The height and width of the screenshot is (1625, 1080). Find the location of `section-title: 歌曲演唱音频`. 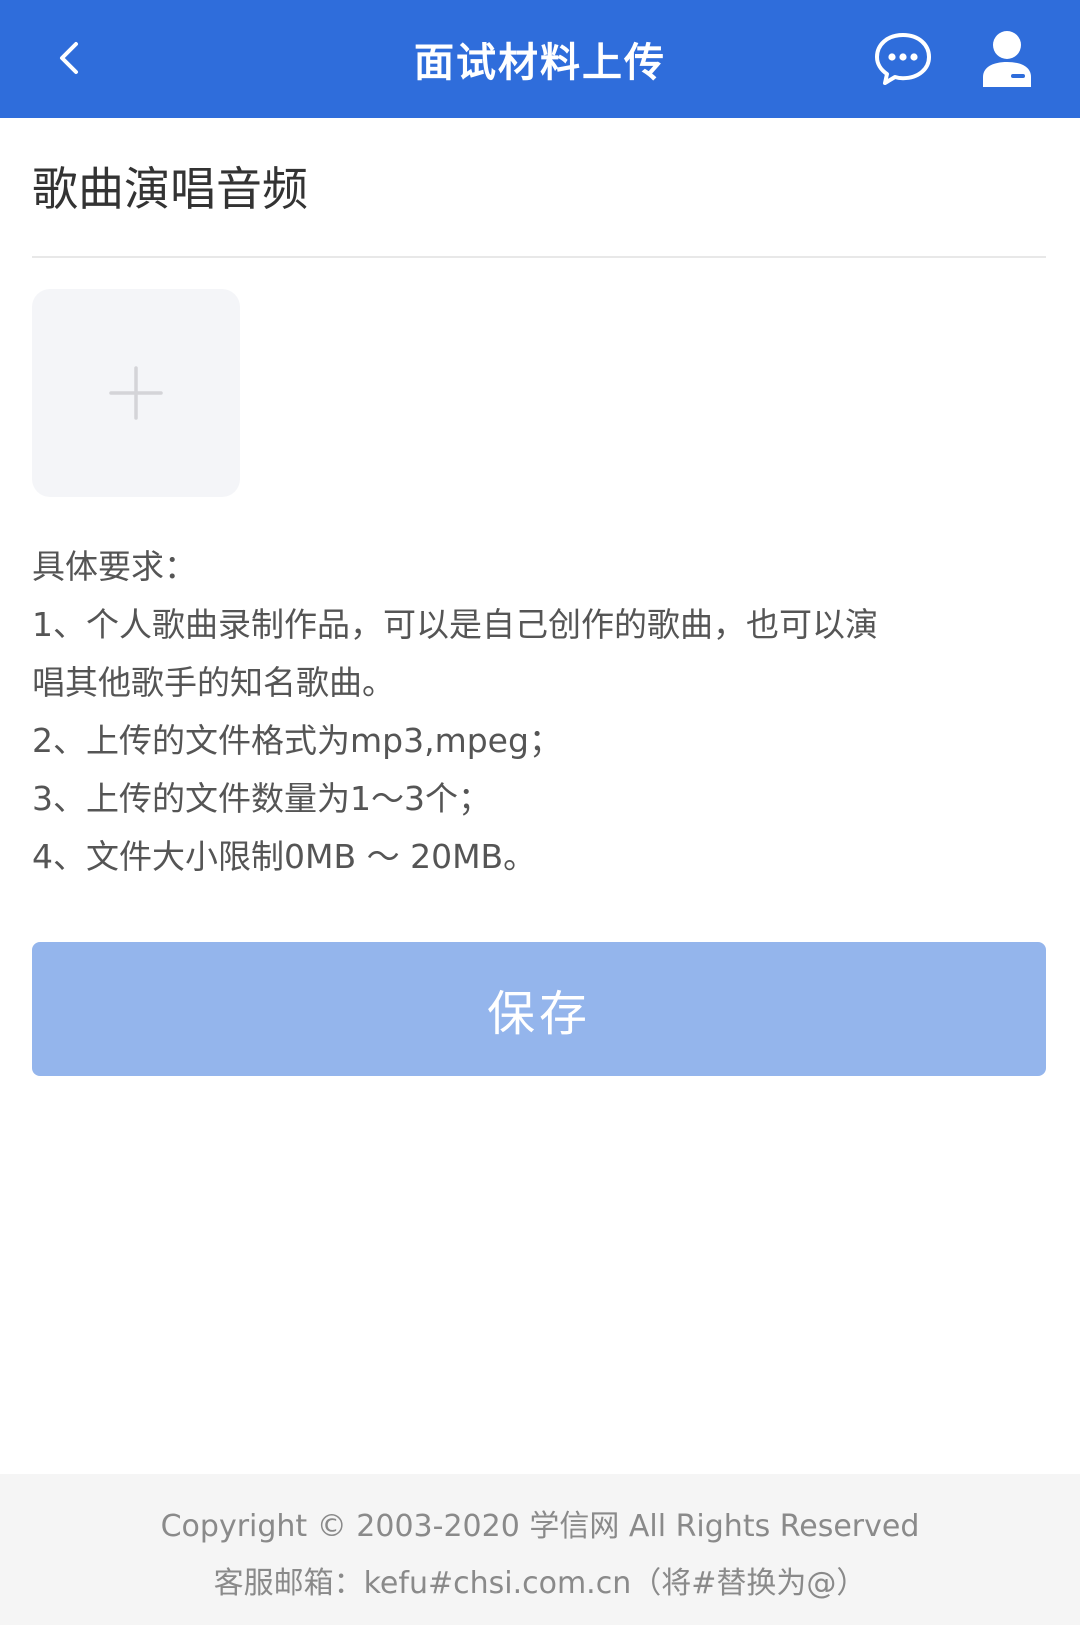

section-title: 歌曲演唱音频 is located at coordinates (170, 189).